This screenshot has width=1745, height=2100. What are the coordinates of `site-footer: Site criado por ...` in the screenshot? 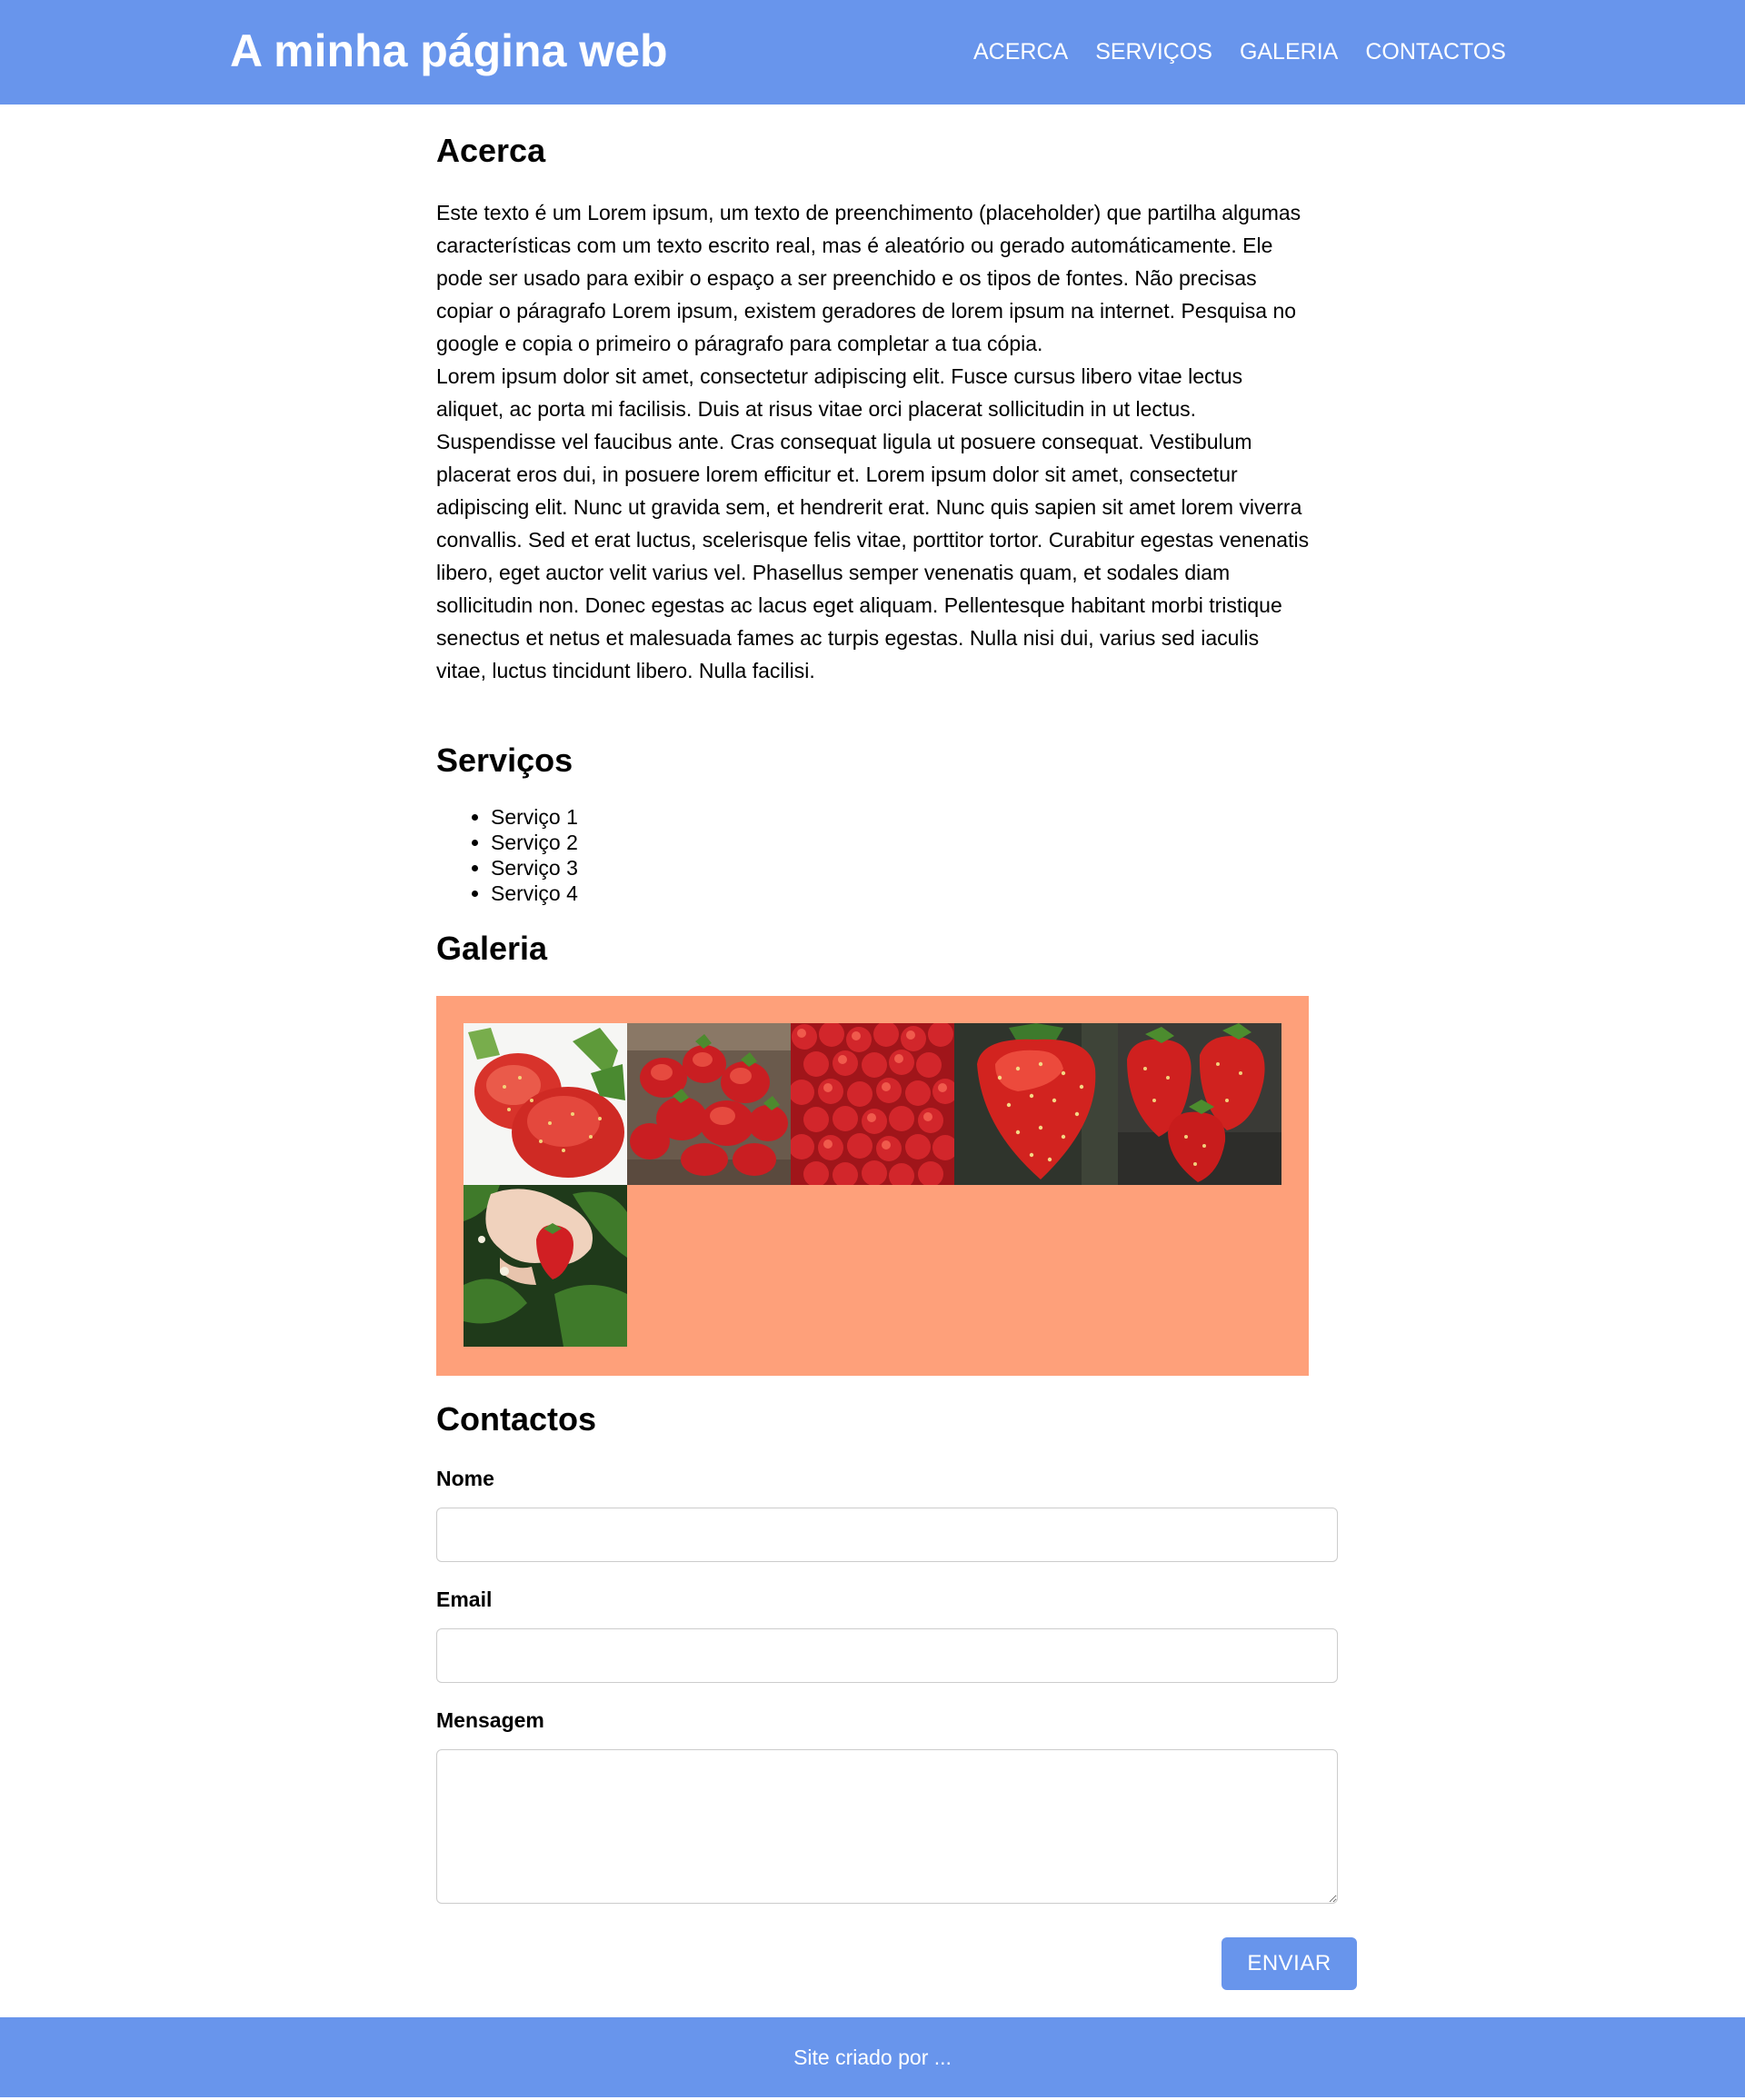 It's located at (872, 2057).